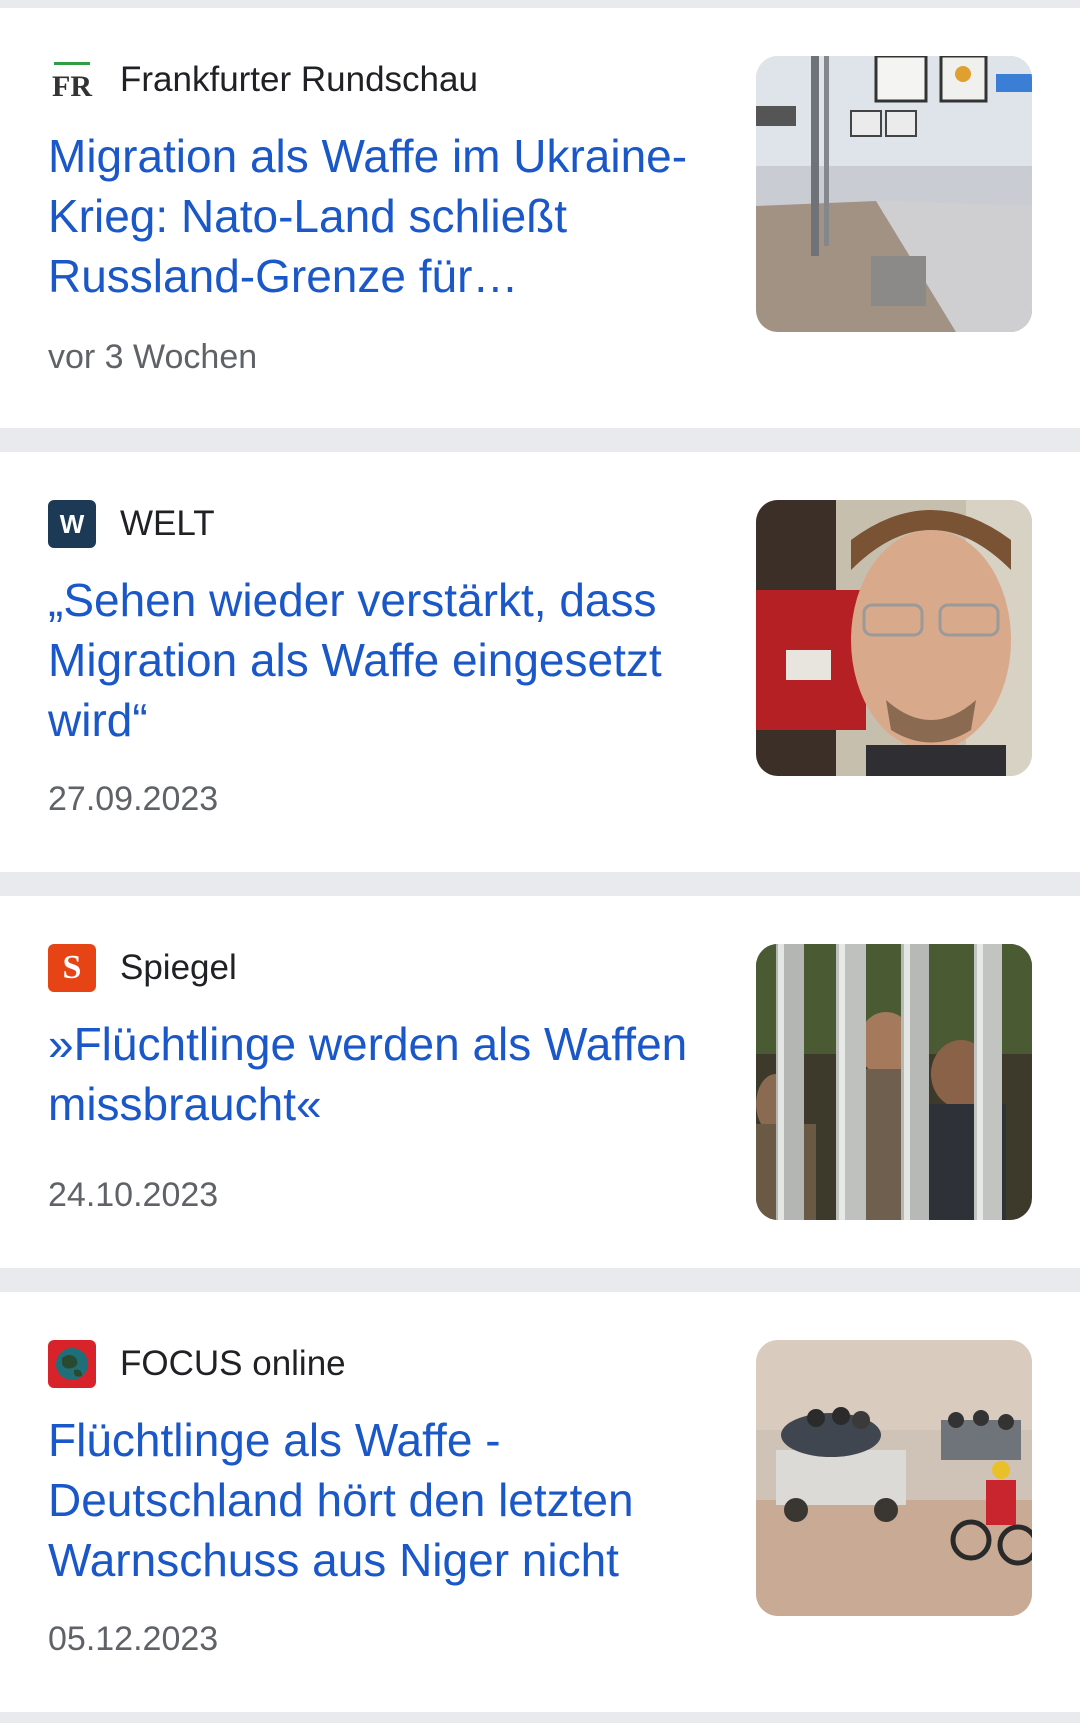  What do you see at coordinates (178, 967) in the screenshot?
I see `source-name: Spiegel` at bounding box center [178, 967].